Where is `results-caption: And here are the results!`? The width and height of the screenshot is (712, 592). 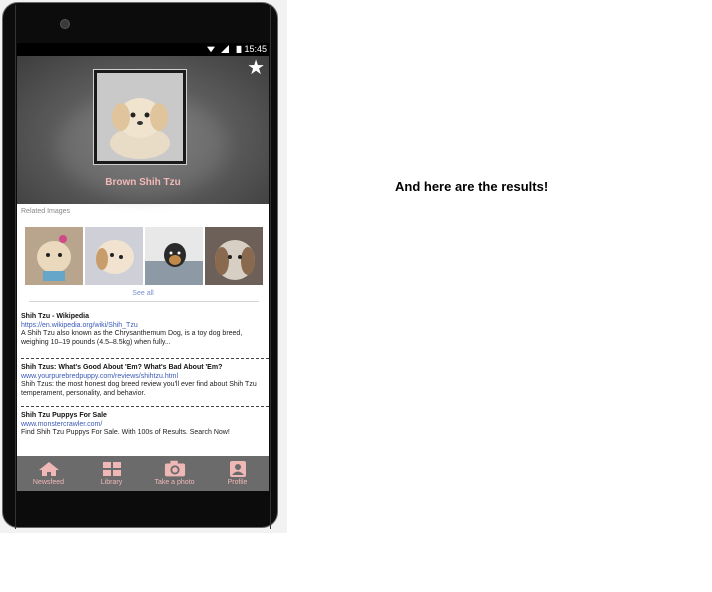
results-caption: And here are the results! is located at coordinates (472, 186).